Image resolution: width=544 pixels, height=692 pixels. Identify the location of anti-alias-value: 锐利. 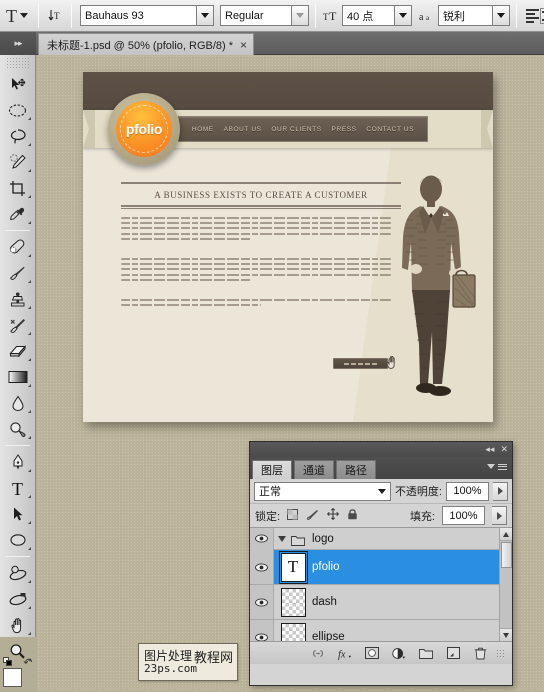
(465, 15).